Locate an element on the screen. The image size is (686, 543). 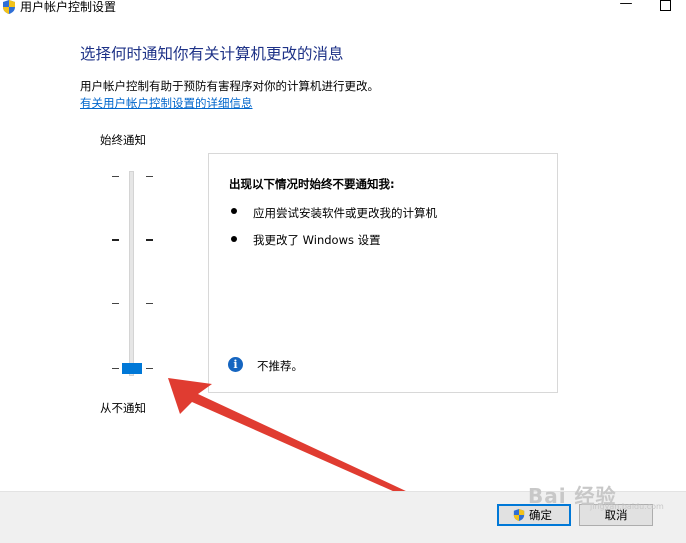
info-icon: i is located at coordinates (235, 364).